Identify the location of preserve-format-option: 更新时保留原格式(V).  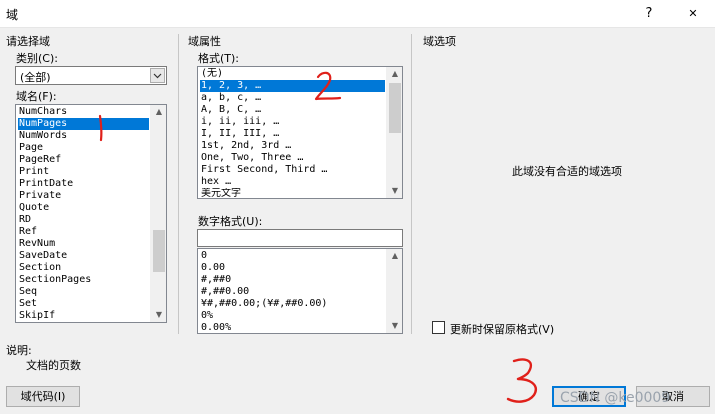
(517, 328).